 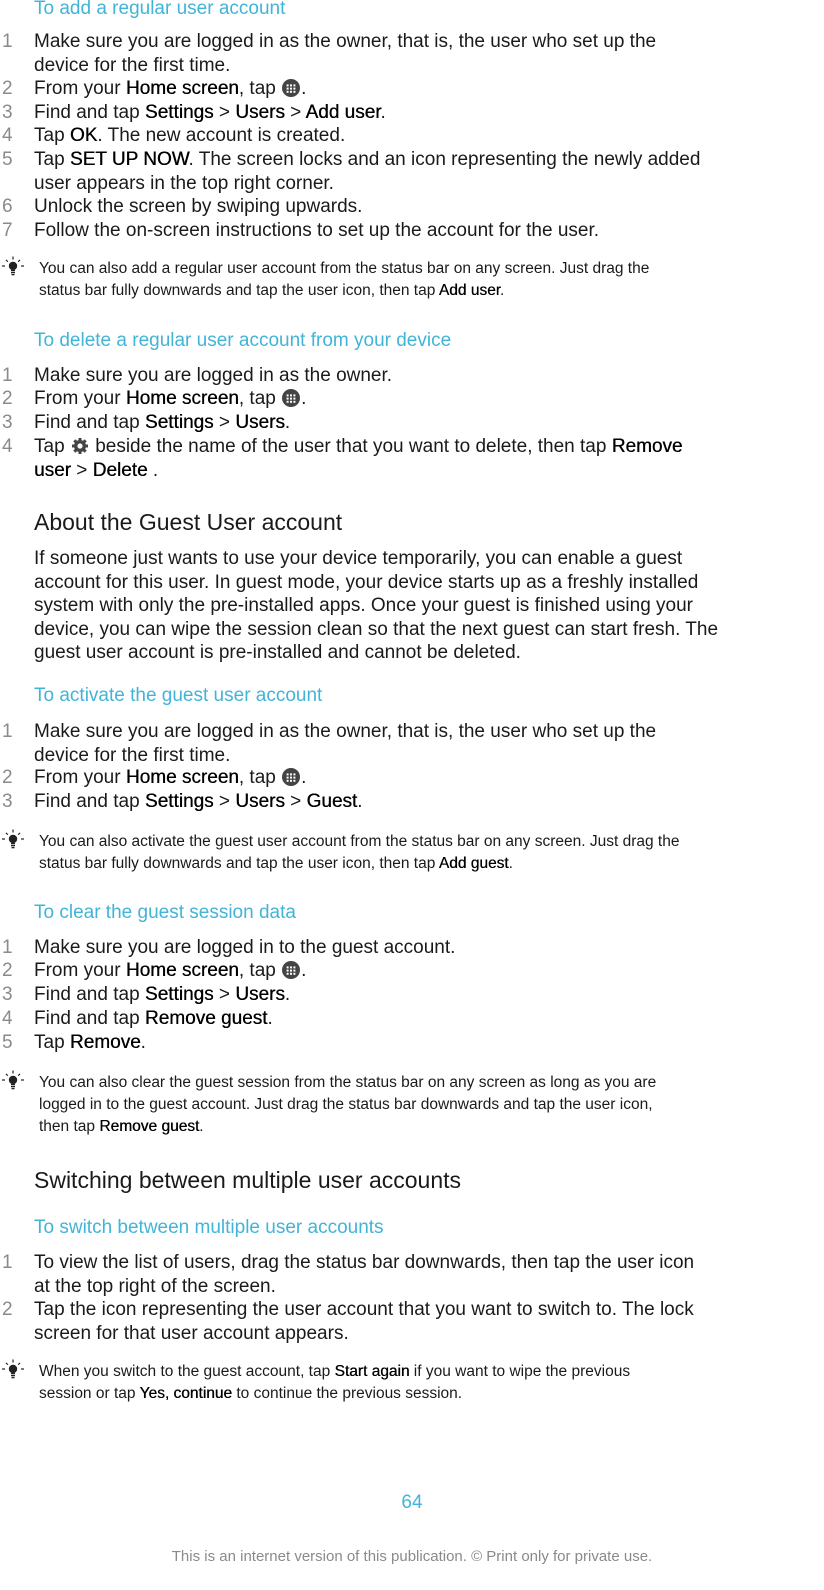 What do you see at coordinates (80, 446) in the screenshot?
I see `gear-icon` at bounding box center [80, 446].